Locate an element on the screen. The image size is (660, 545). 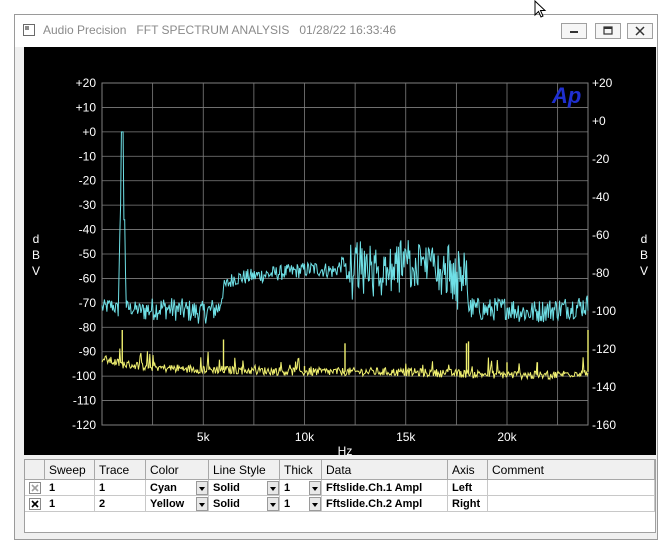
cell-trace: 1 is located at coordinates (120, 488).